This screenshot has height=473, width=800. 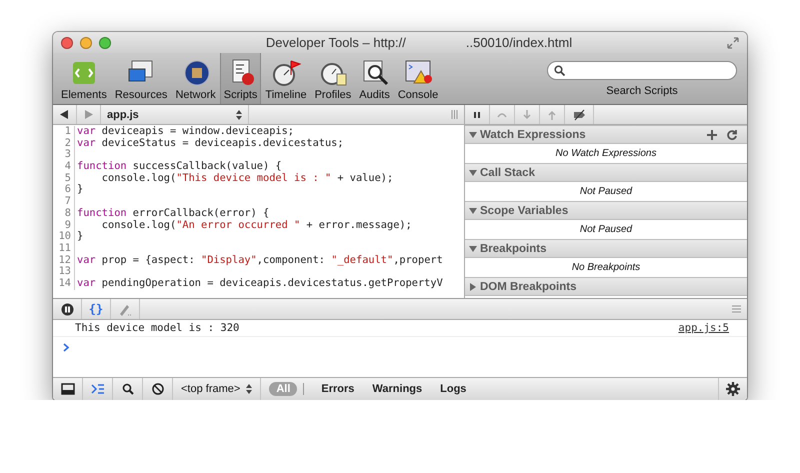 I want to click on line-number: 8, so click(x=64, y=214).